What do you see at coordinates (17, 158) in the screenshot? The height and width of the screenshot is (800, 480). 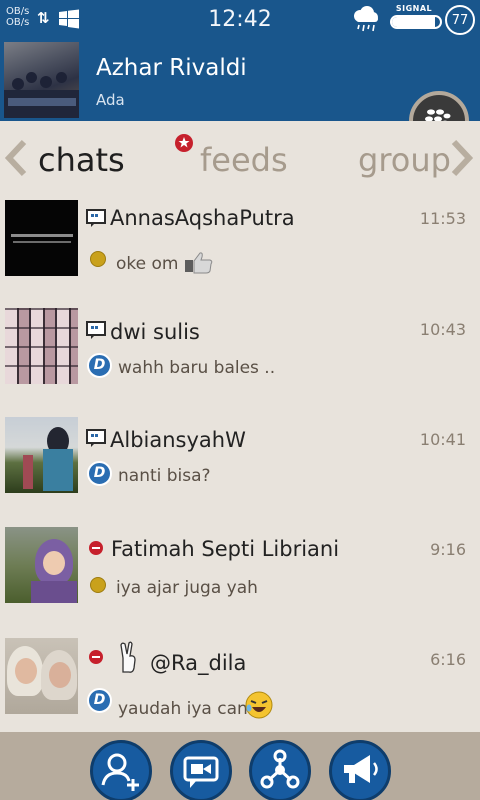 I see `chevron-left-icon` at bounding box center [17, 158].